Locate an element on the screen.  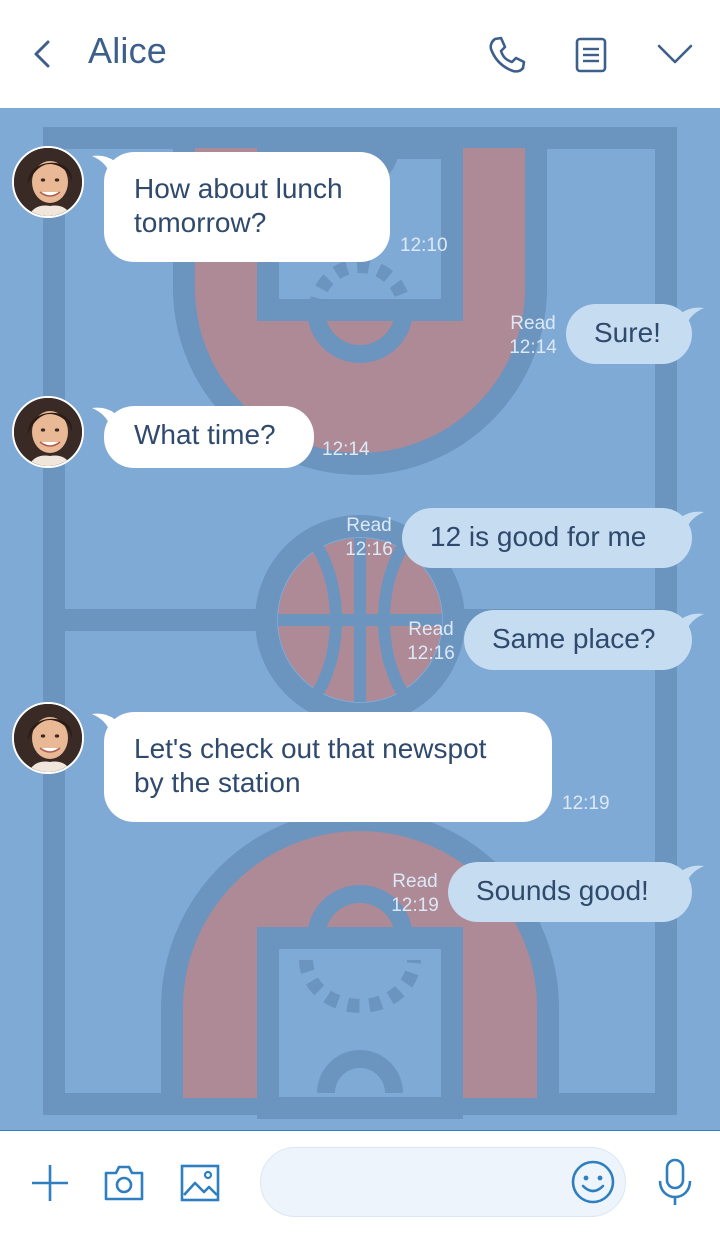
image-icon is located at coordinates (200, 1183).